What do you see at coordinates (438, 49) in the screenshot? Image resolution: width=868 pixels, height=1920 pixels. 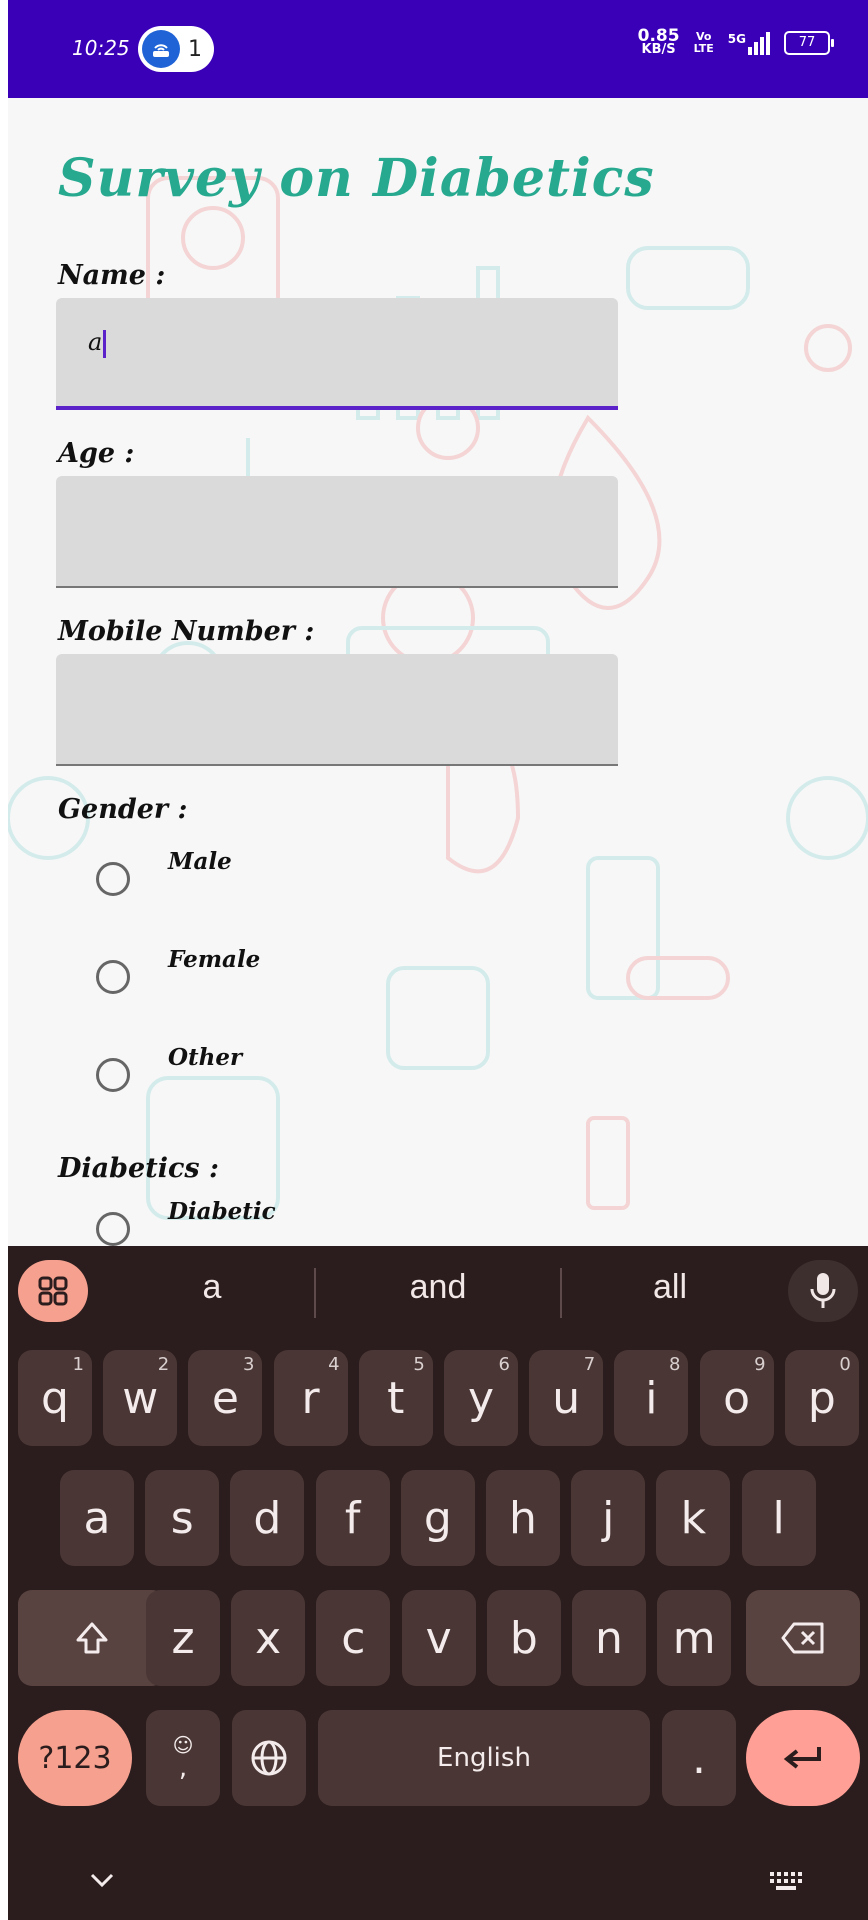 I see `status-bar: 10:25 1 0.85 KB/S Vo LTE 5G 77` at bounding box center [438, 49].